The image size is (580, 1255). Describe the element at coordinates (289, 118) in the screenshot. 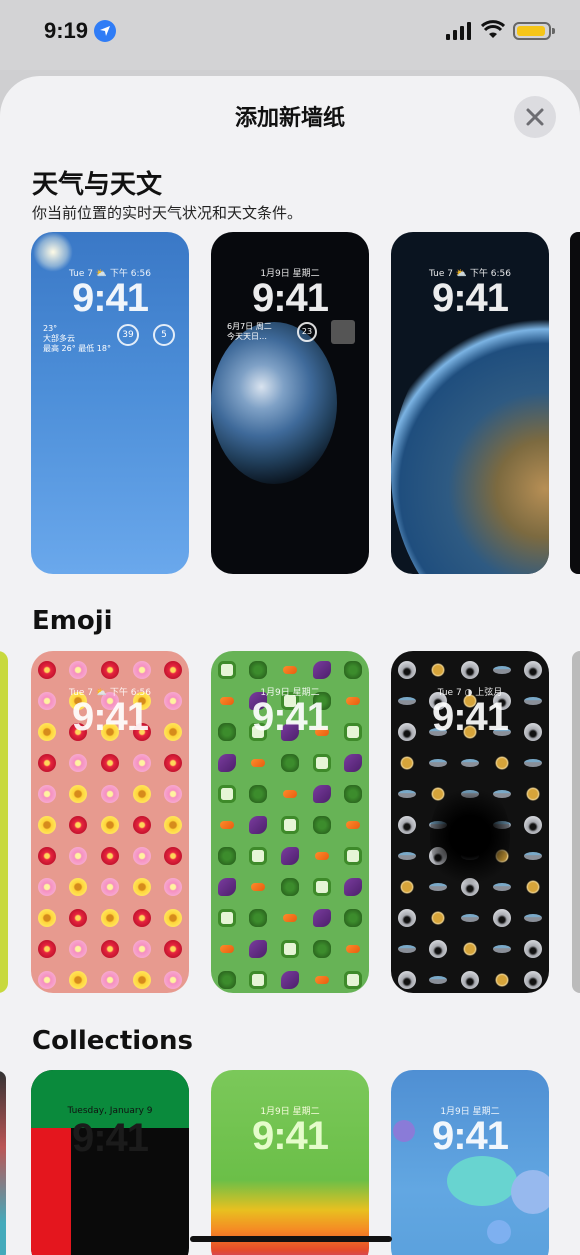

I see `sheet-title: 添加新墙纸` at that location.